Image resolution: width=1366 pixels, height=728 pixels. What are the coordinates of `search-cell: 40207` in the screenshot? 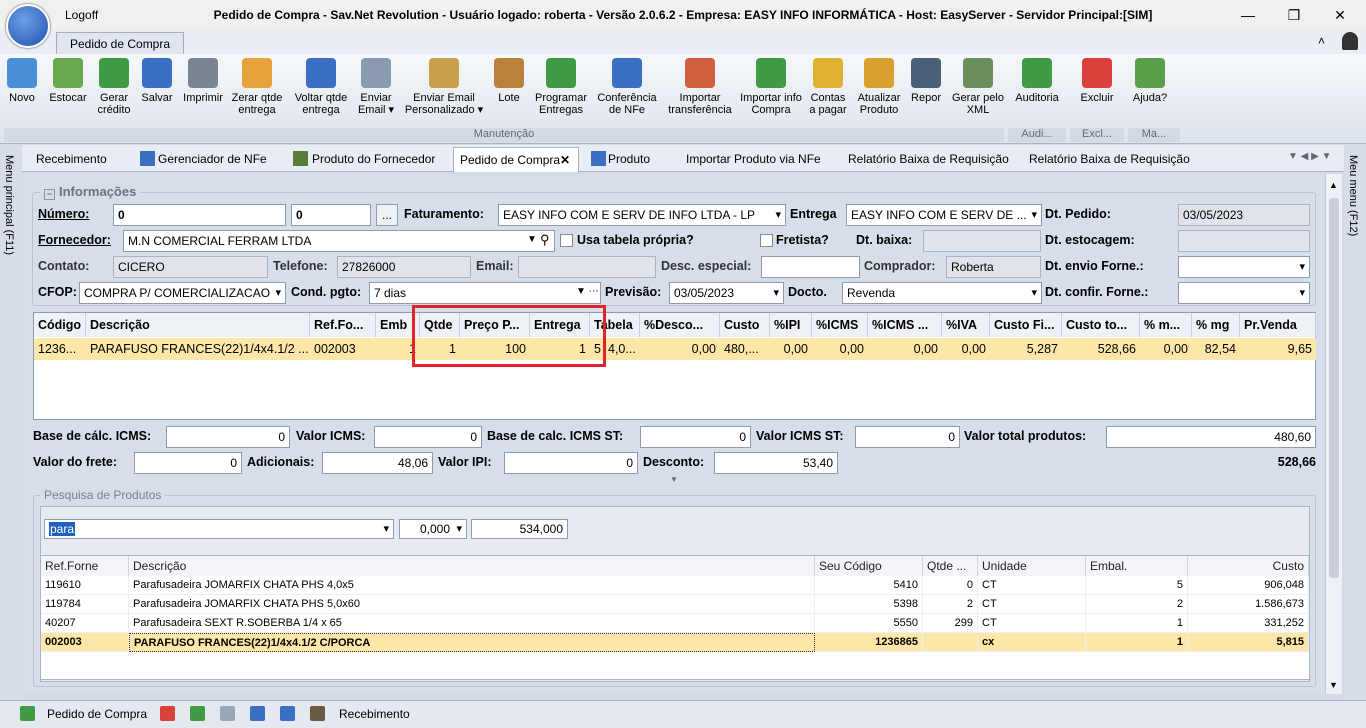 It's located at (85, 623).